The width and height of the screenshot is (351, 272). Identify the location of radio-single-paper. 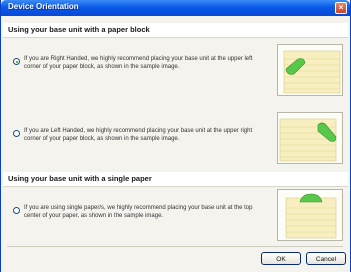
(16, 210).